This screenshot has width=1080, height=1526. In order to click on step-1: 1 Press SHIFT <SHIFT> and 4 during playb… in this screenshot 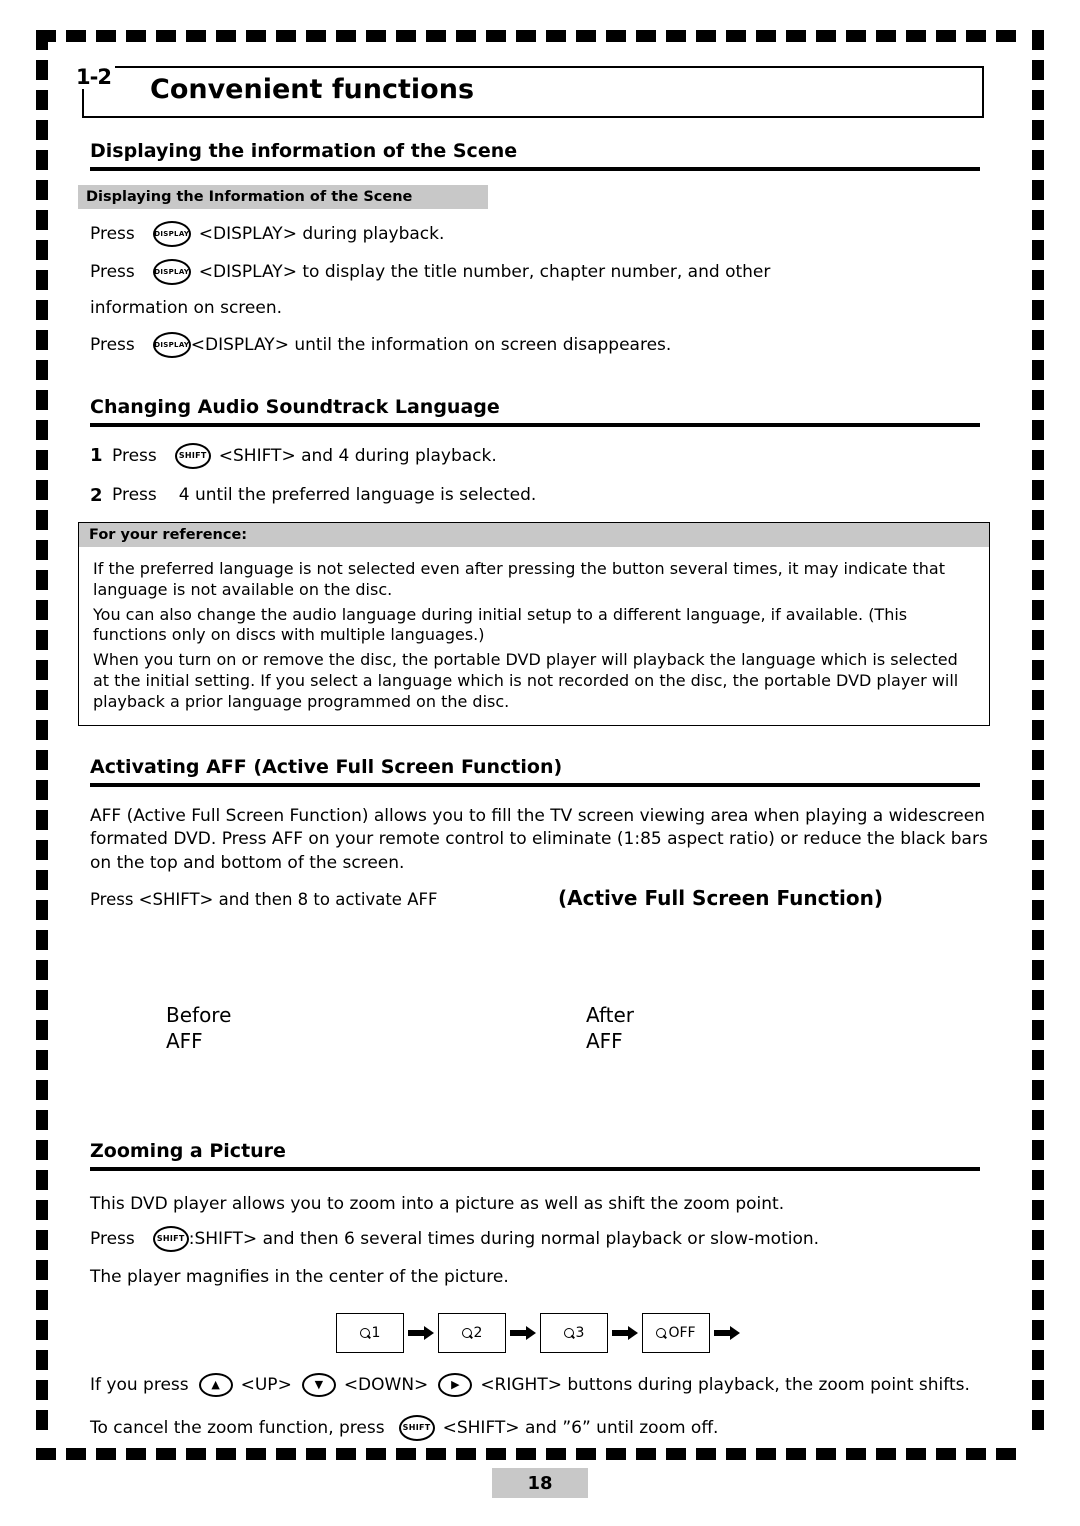, I will do `click(555, 455)`.